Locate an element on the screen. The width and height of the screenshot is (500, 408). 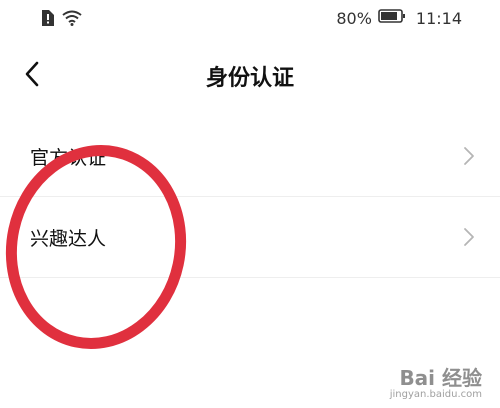
watermark: Bai 经验 jingyan.baidu.com is located at coordinates (436, 381).